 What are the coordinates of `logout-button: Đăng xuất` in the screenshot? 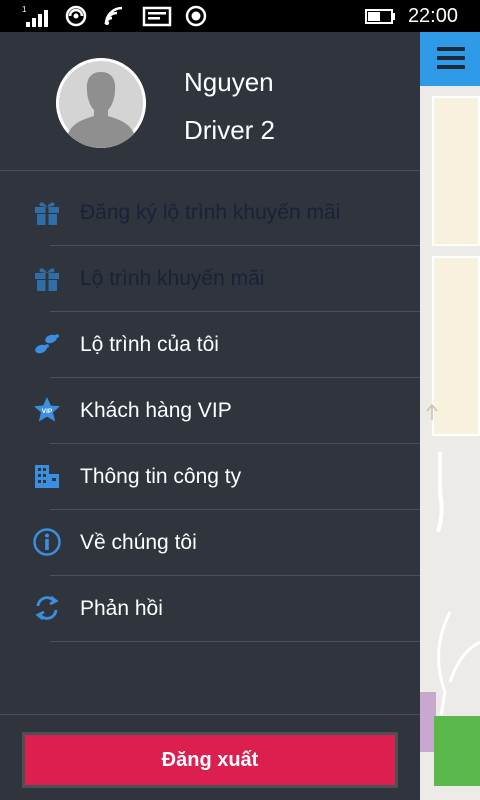 It's located at (210, 760).